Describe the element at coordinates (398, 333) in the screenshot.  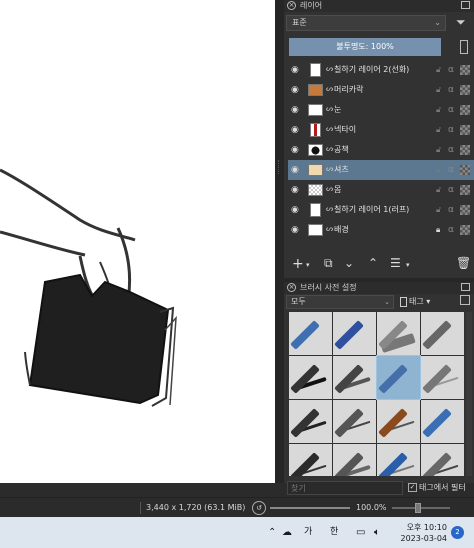
I see `brush-preset-blender` at that location.